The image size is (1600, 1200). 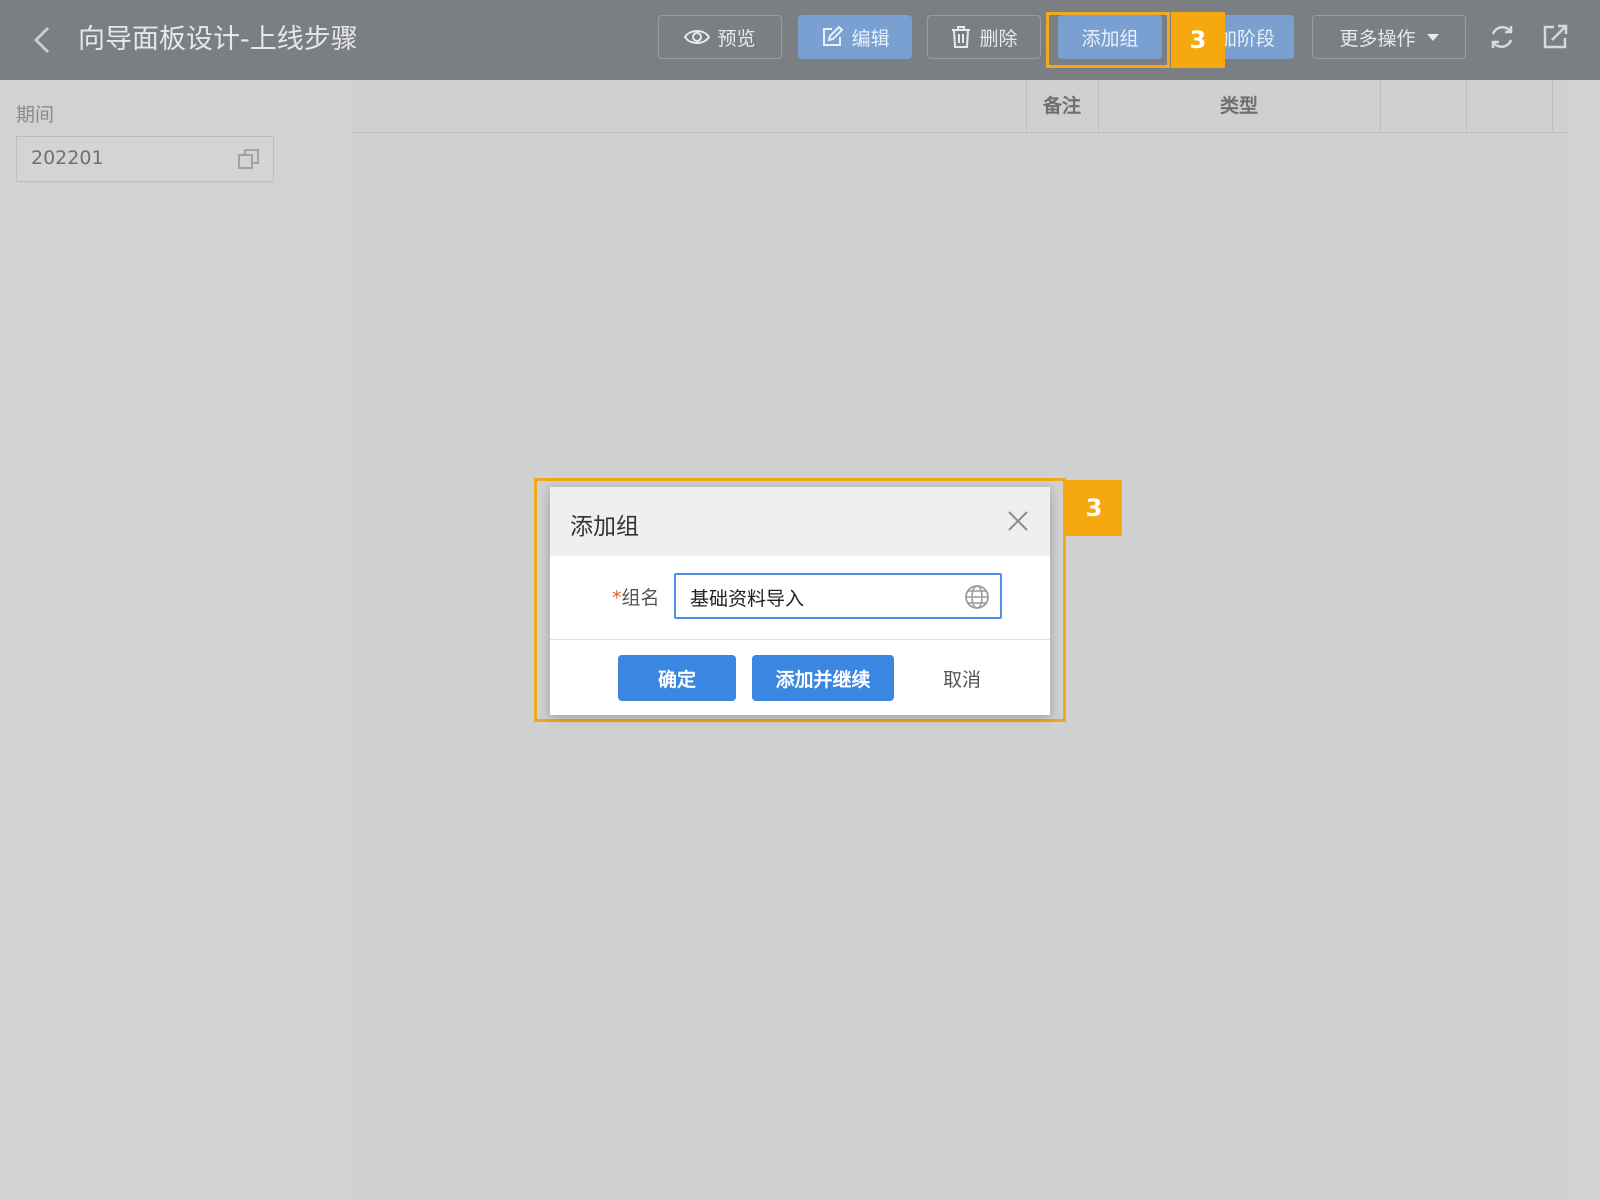 What do you see at coordinates (736, 38) in the screenshot?
I see `preview-label: 预览` at bounding box center [736, 38].